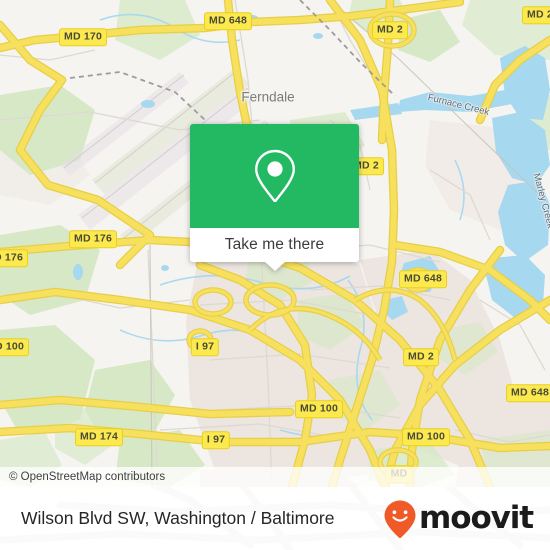  I want to click on callout-tail, so click(274, 266).